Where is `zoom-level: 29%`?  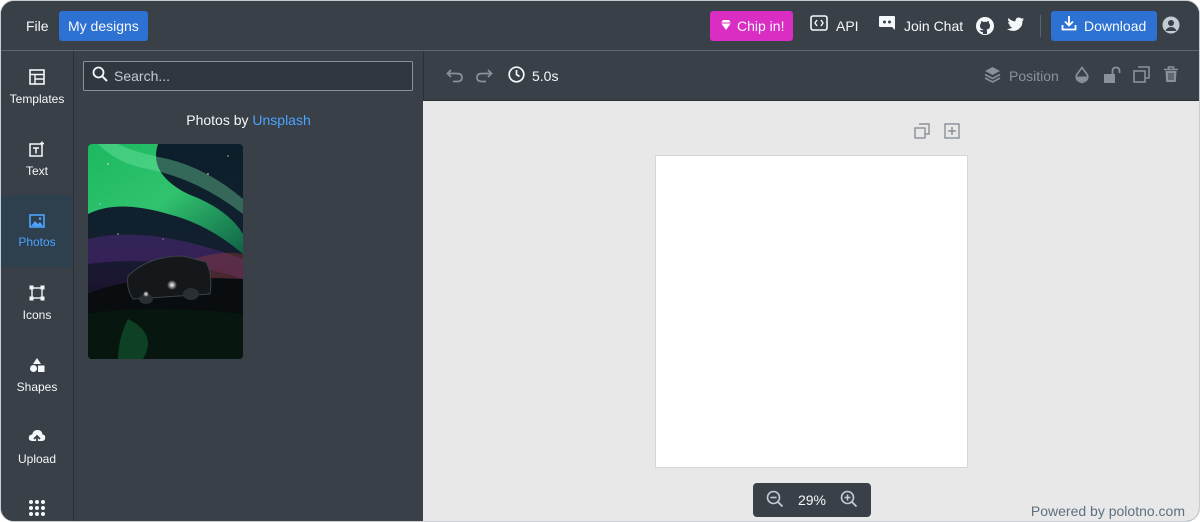
zoom-level: 29% is located at coordinates (811, 500).